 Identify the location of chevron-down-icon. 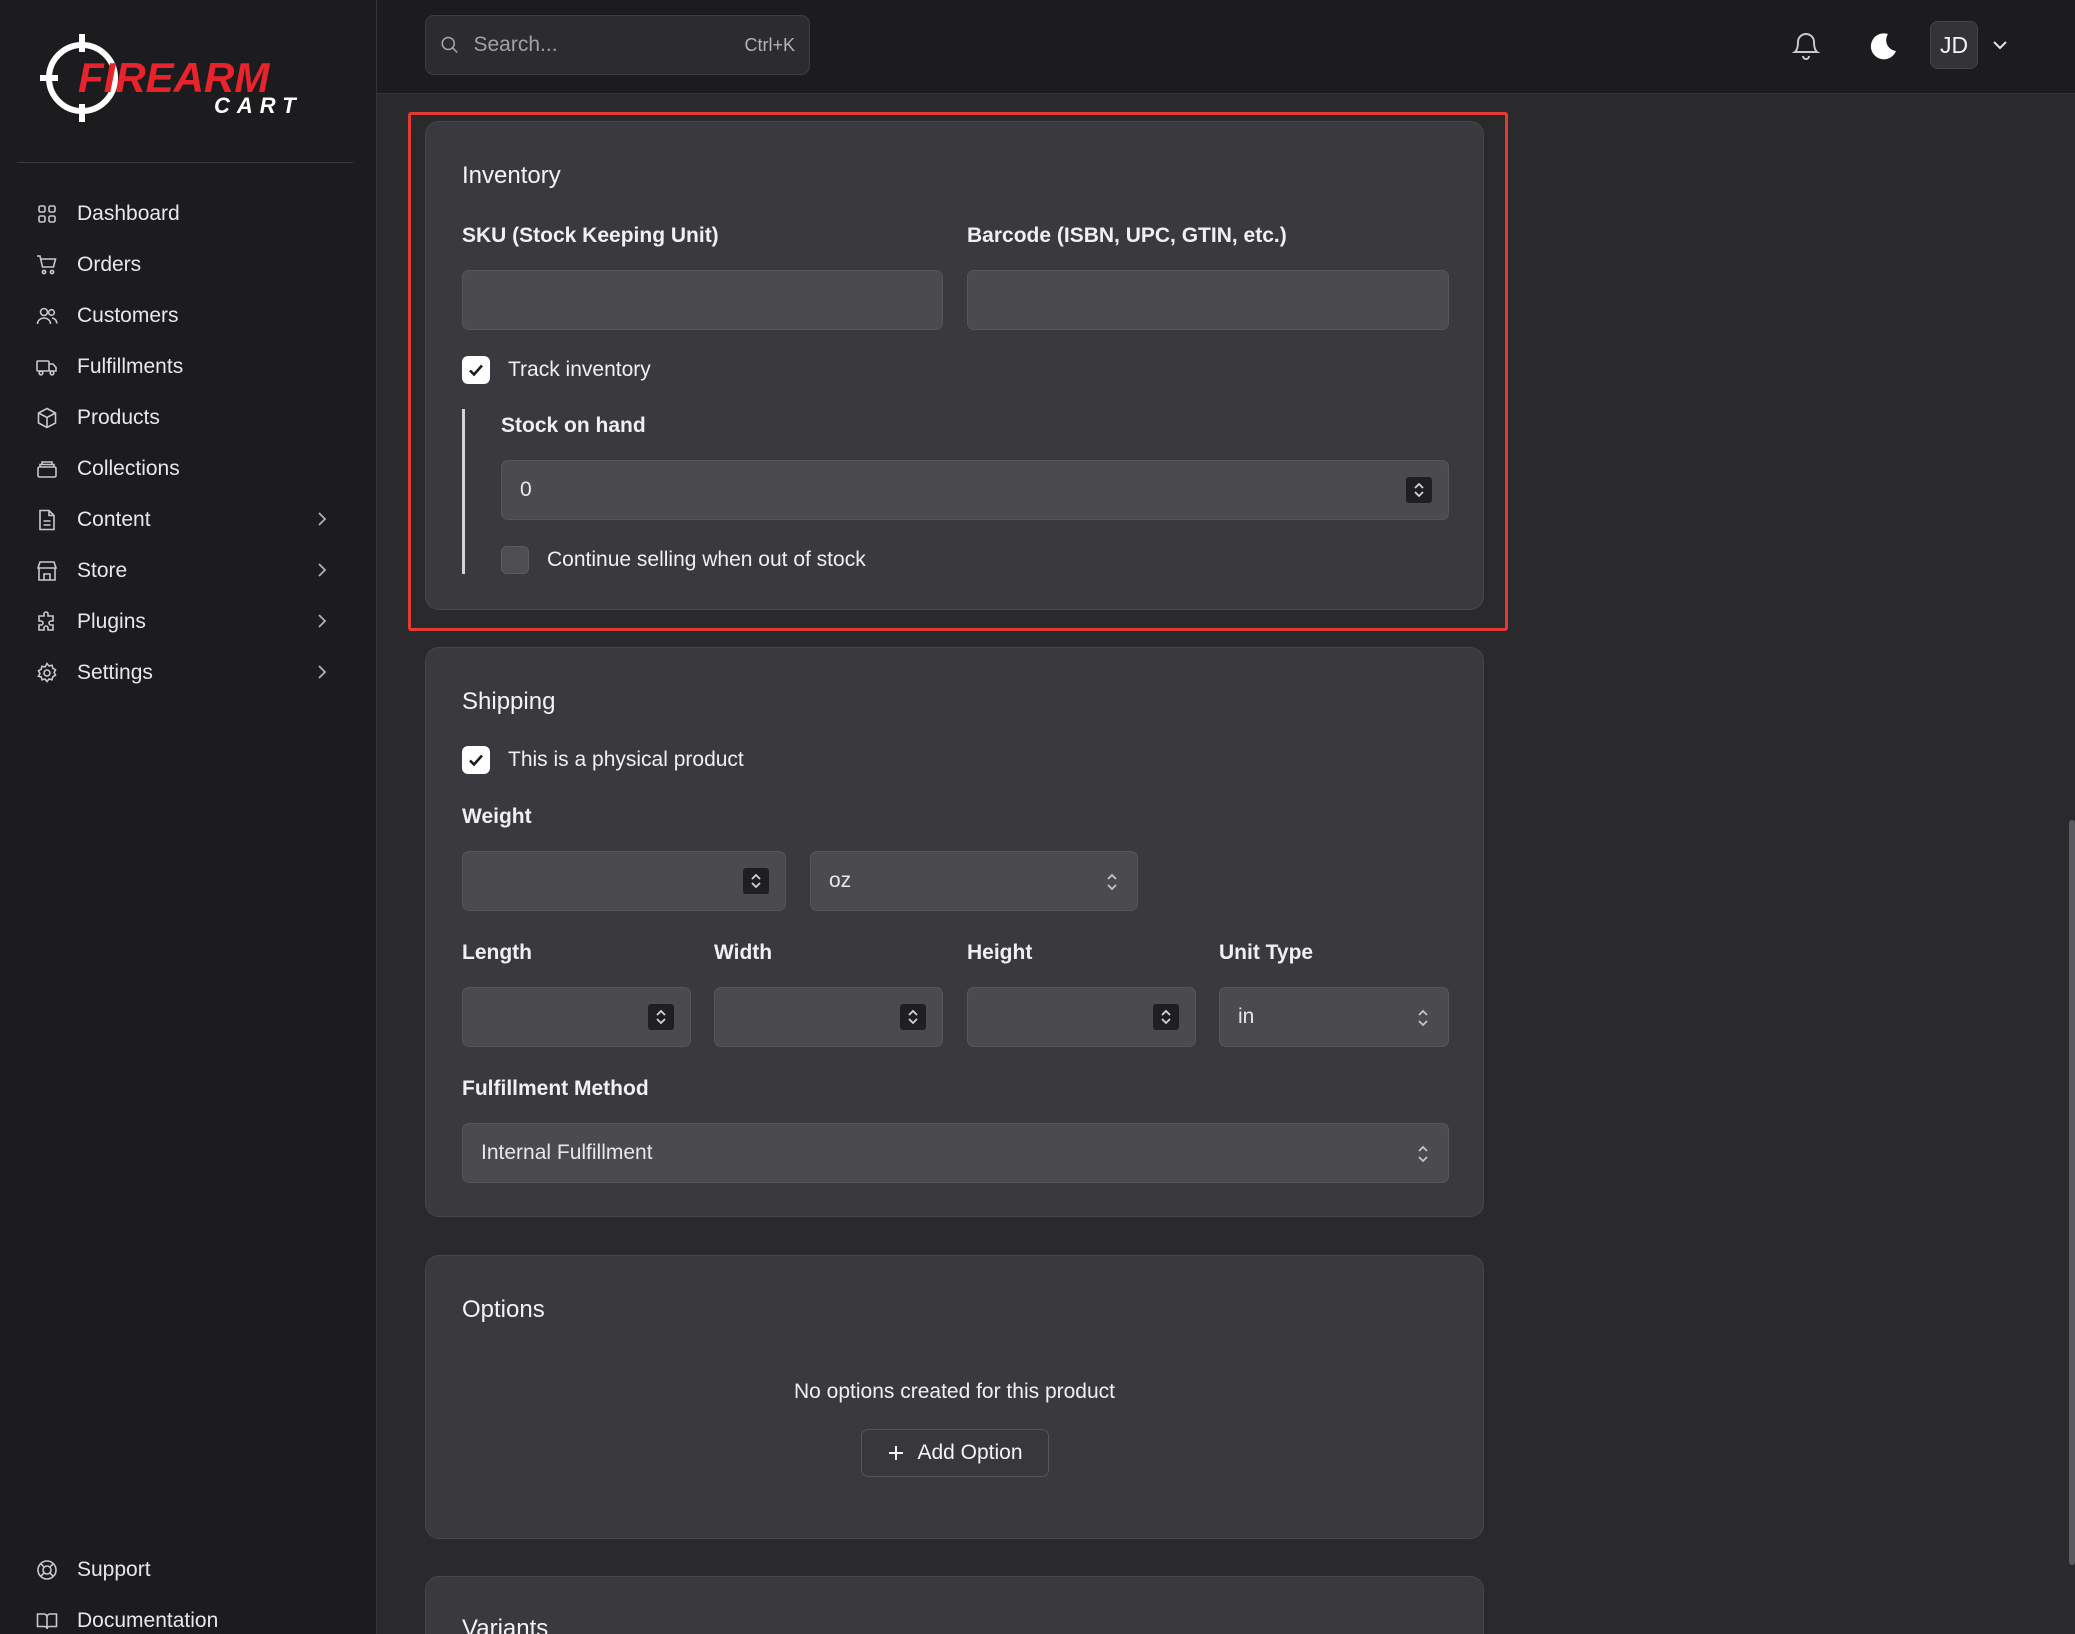
(2000, 45).